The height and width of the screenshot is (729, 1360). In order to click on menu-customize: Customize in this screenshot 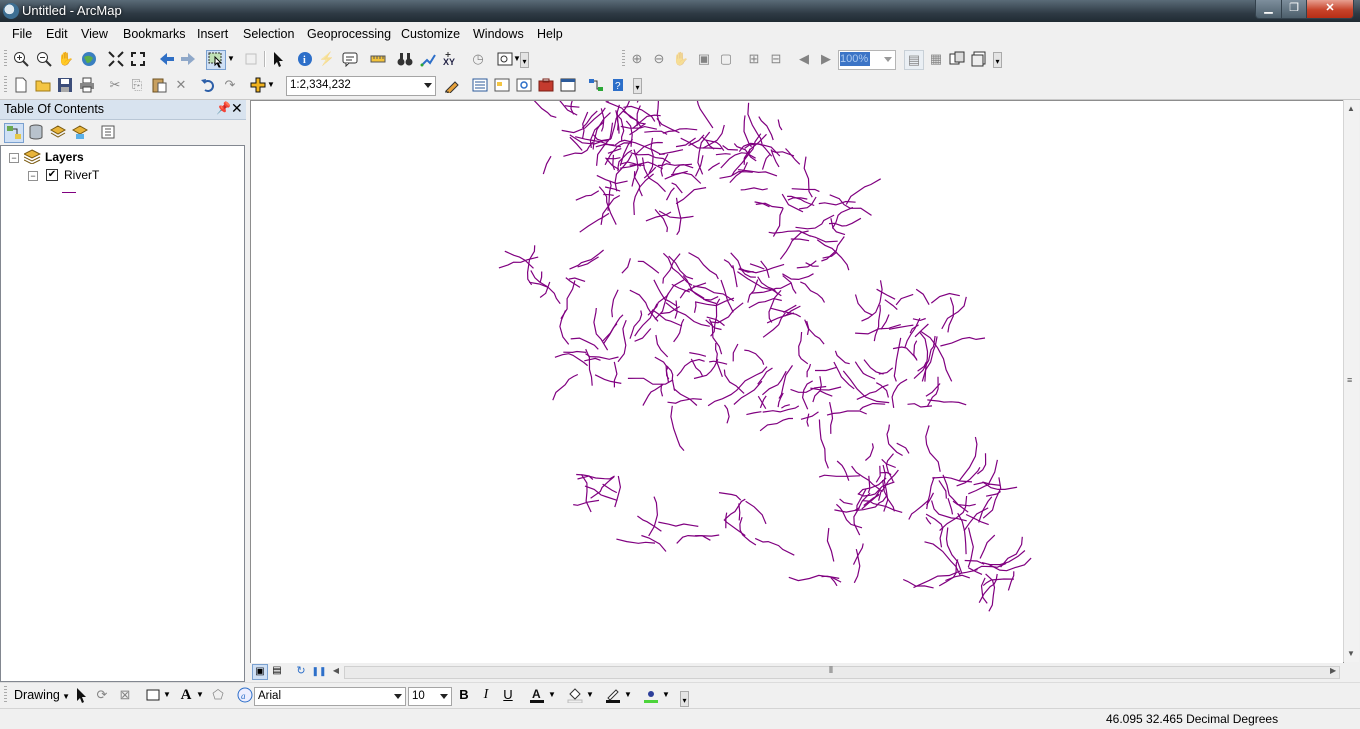, I will do `click(430, 34)`.